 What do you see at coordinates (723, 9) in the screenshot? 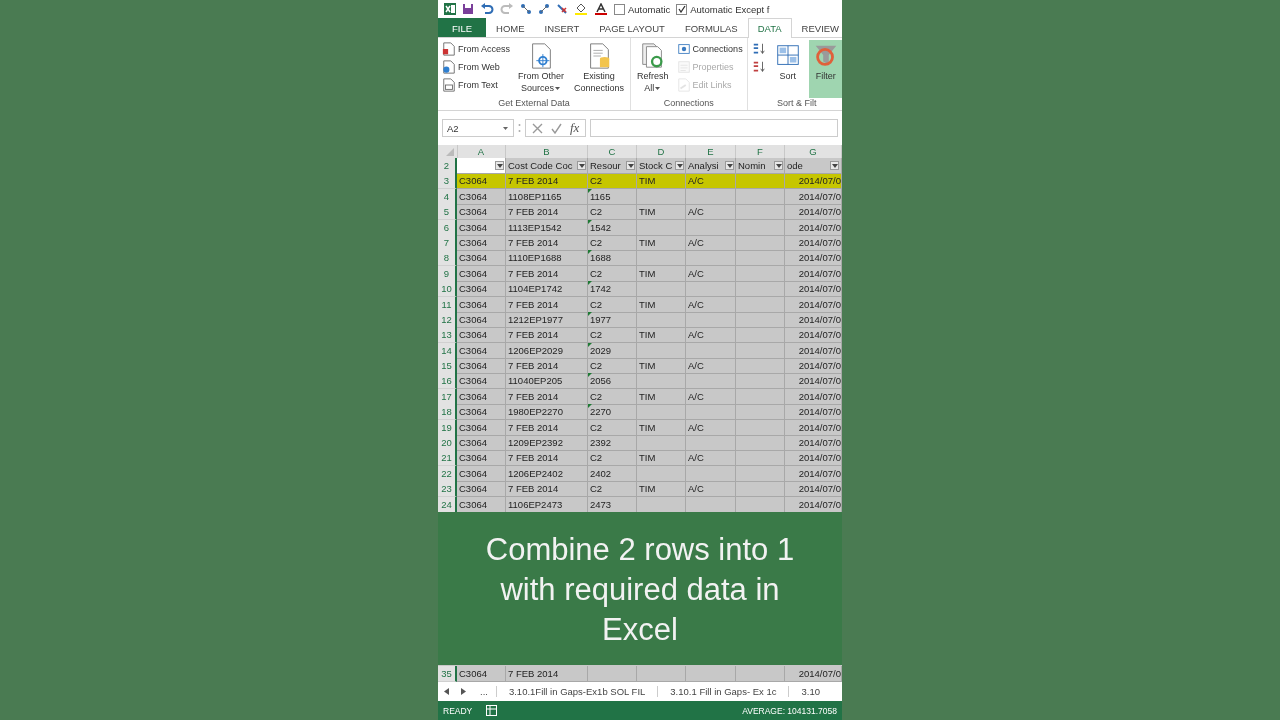
I see `checkbox: Automatic Except f` at bounding box center [723, 9].